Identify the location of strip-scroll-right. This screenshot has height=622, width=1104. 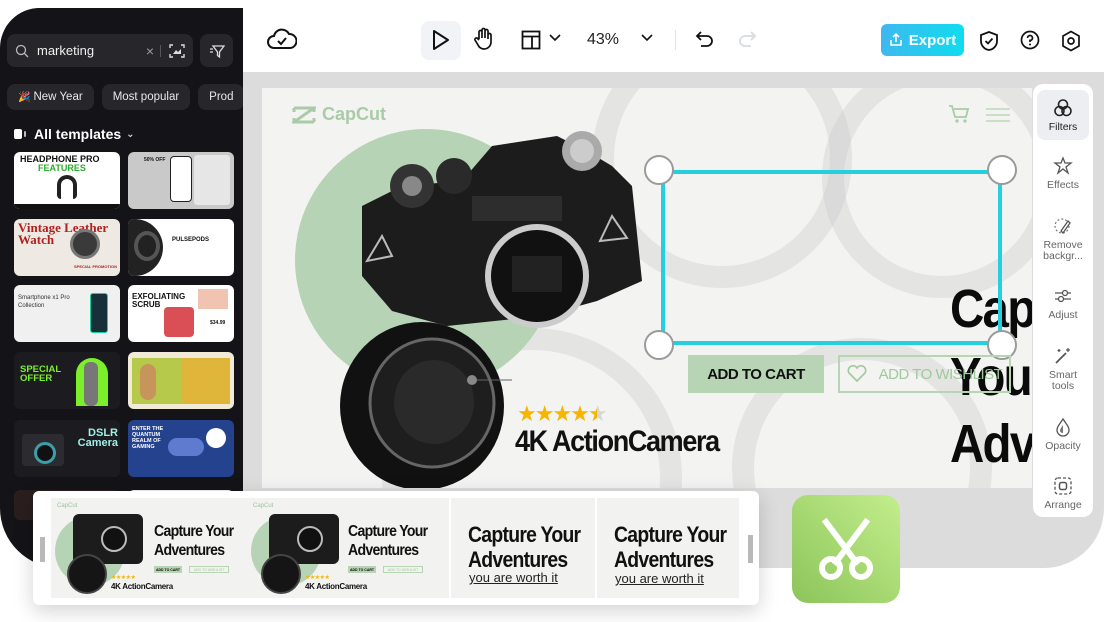
(750, 549).